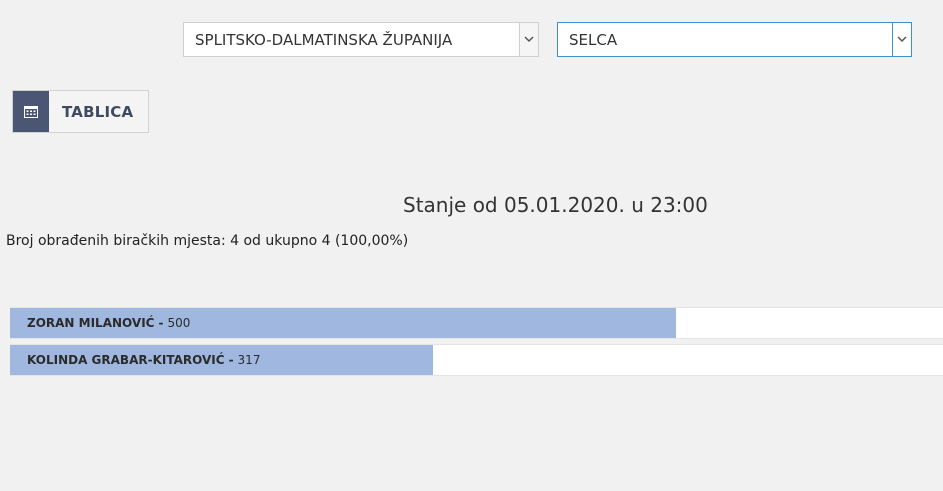 This screenshot has width=943, height=491. What do you see at coordinates (555, 205) in the screenshot?
I see `status-title: Stanje od 05.01.2020. u 23:00` at bounding box center [555, 205].